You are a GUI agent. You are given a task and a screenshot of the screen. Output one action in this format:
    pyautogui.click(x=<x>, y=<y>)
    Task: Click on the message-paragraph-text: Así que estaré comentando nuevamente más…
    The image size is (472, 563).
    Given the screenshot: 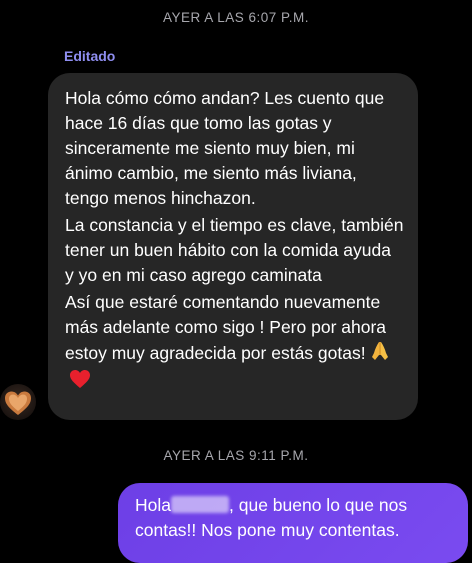 What is the action you would take?
    pyautogui.click(x=226, y=328)
    